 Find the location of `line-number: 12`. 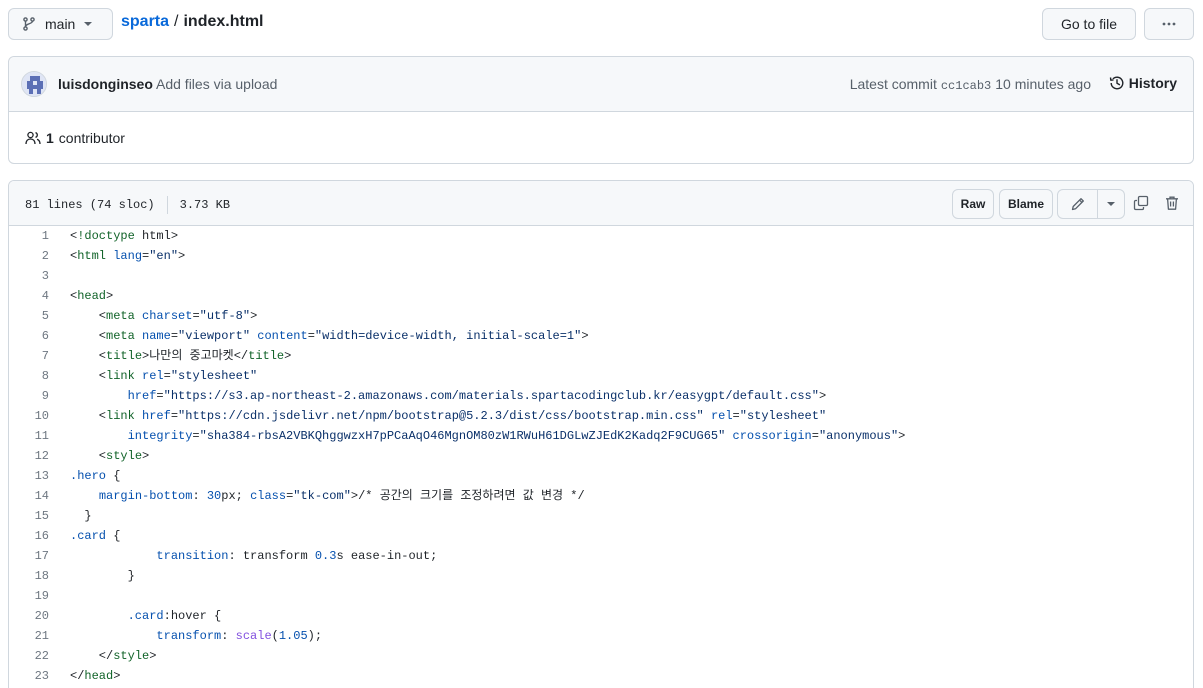

line-number: 12 is located at coordinates (29, 456).